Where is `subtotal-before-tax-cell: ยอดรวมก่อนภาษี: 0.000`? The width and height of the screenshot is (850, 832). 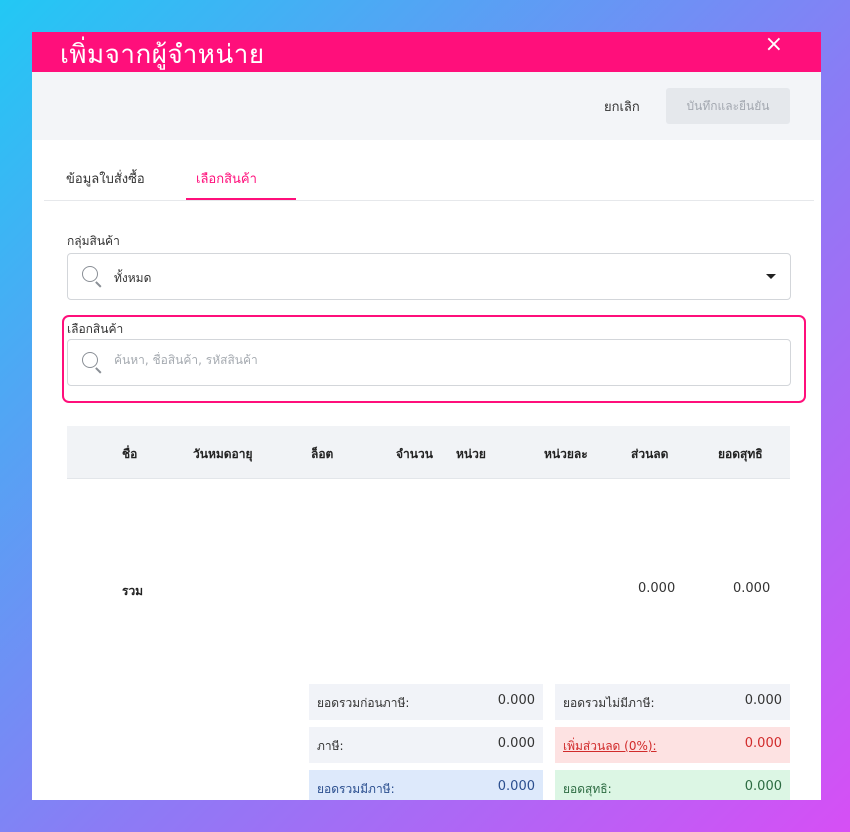
subtotal-before-tax-cell: ยอดรวมก่อนภาษี: 0.000 is located at coordinates (426, 702).